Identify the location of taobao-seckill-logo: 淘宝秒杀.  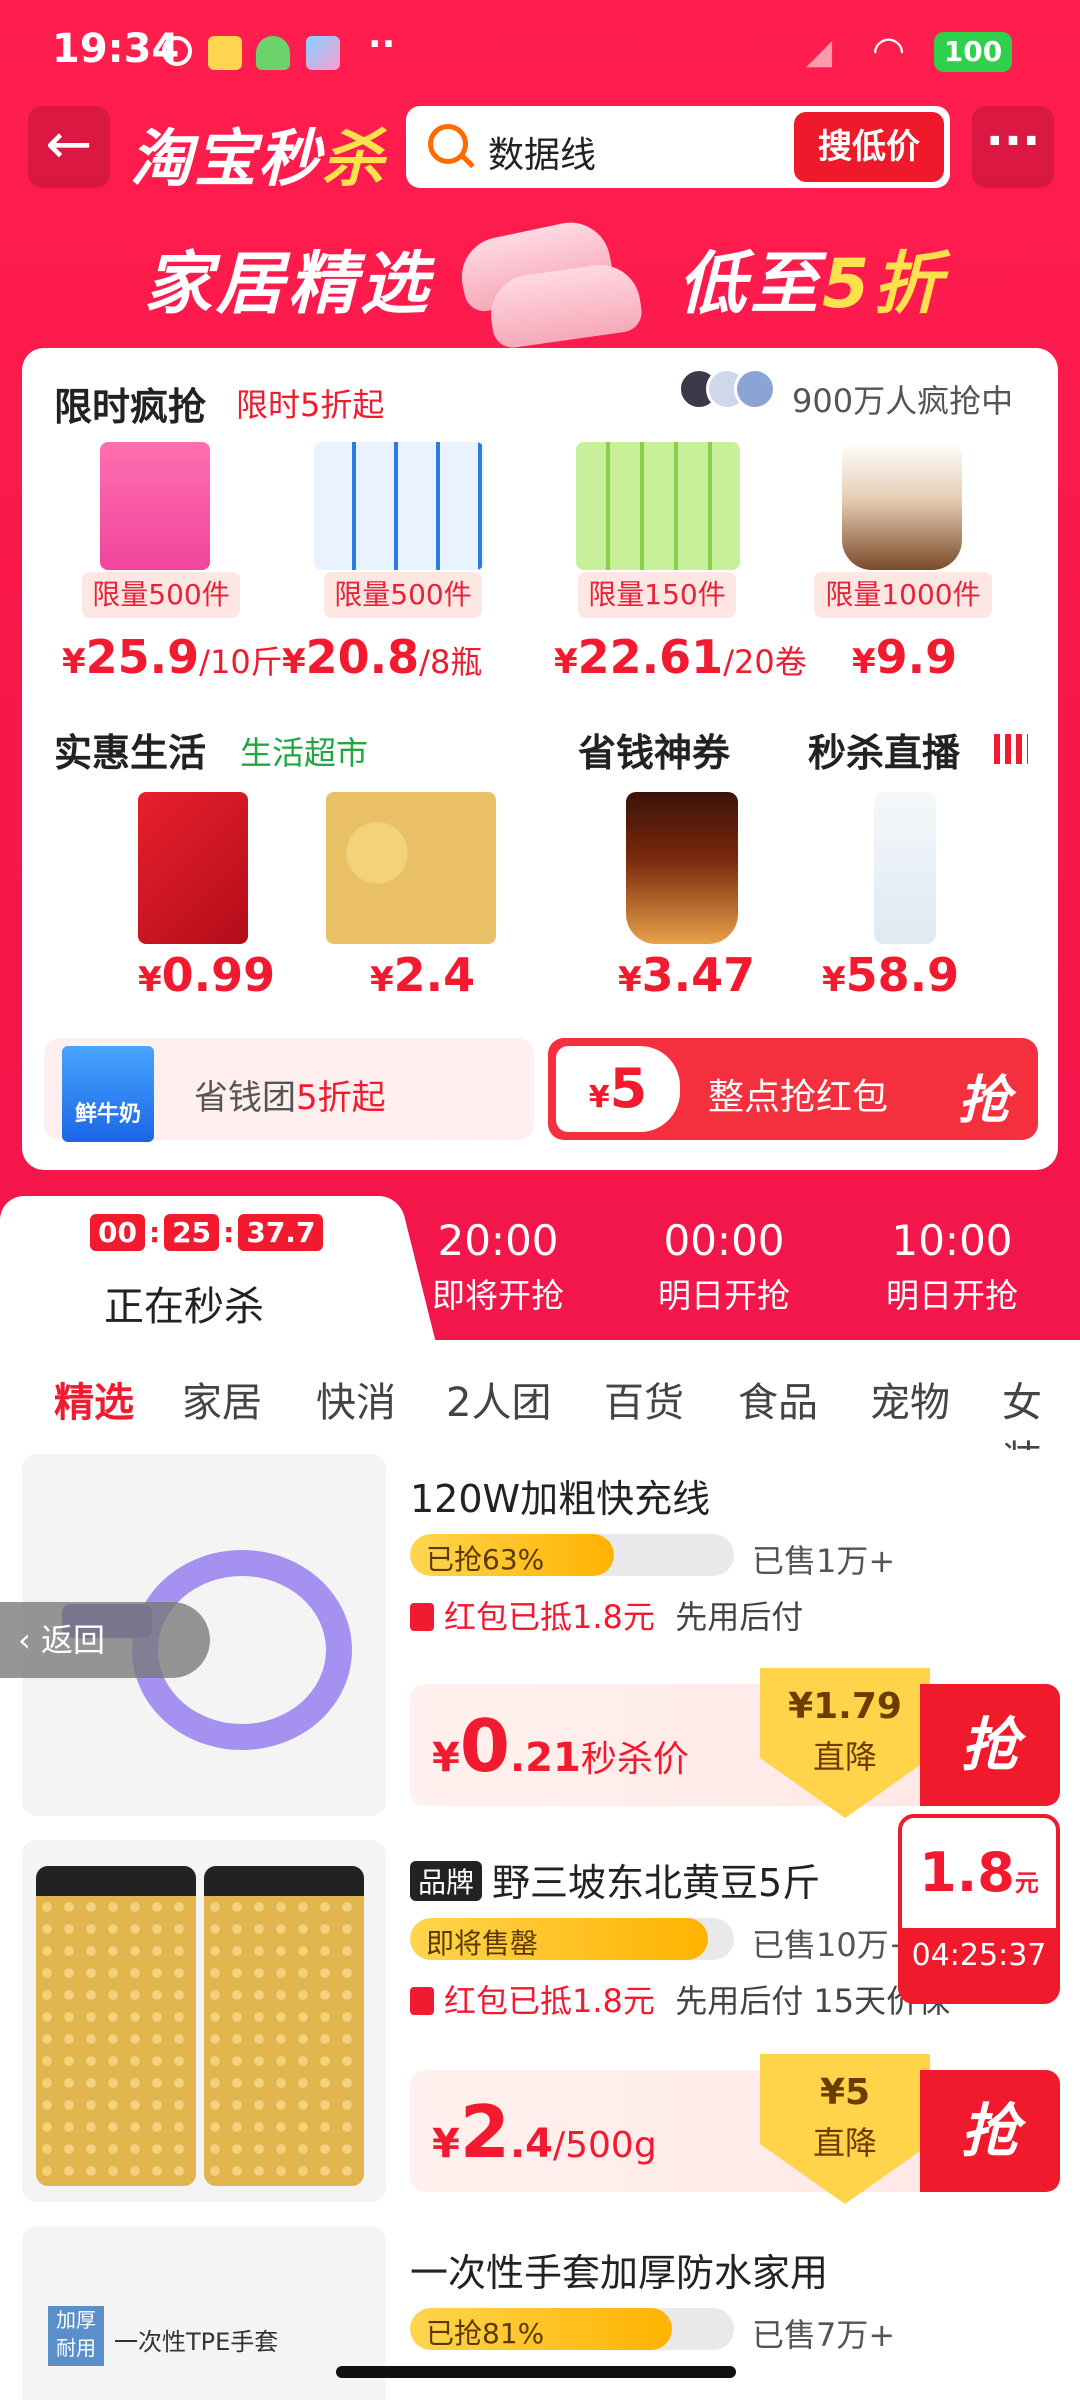
(258, 158).